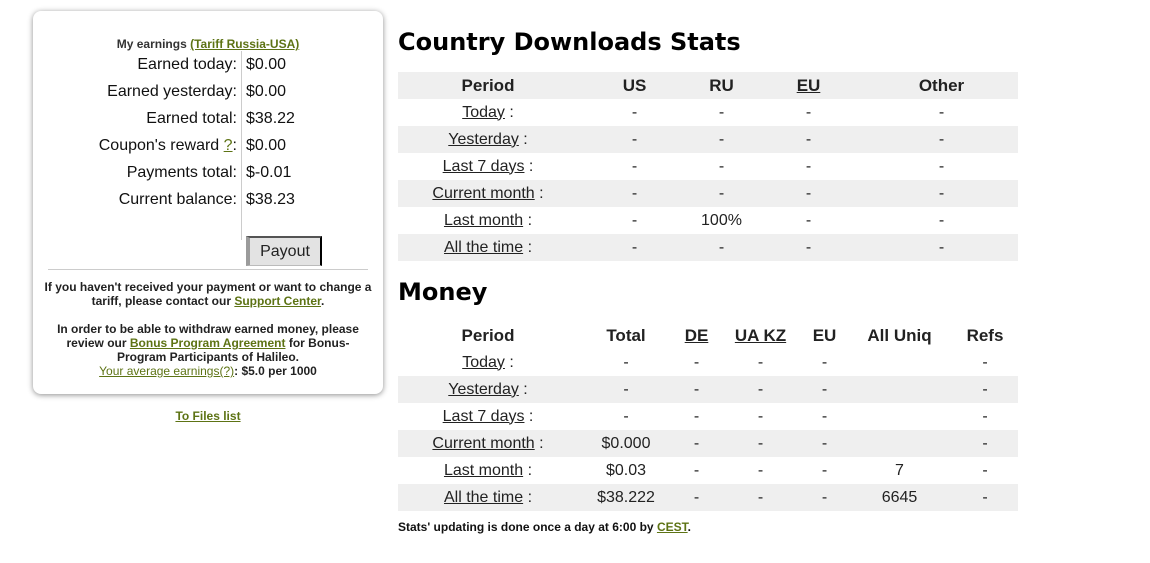 This screenshot has height=563, width=1150. I want to click on average-earnings-value: : $5.0 per 1000, so click(275, 371).